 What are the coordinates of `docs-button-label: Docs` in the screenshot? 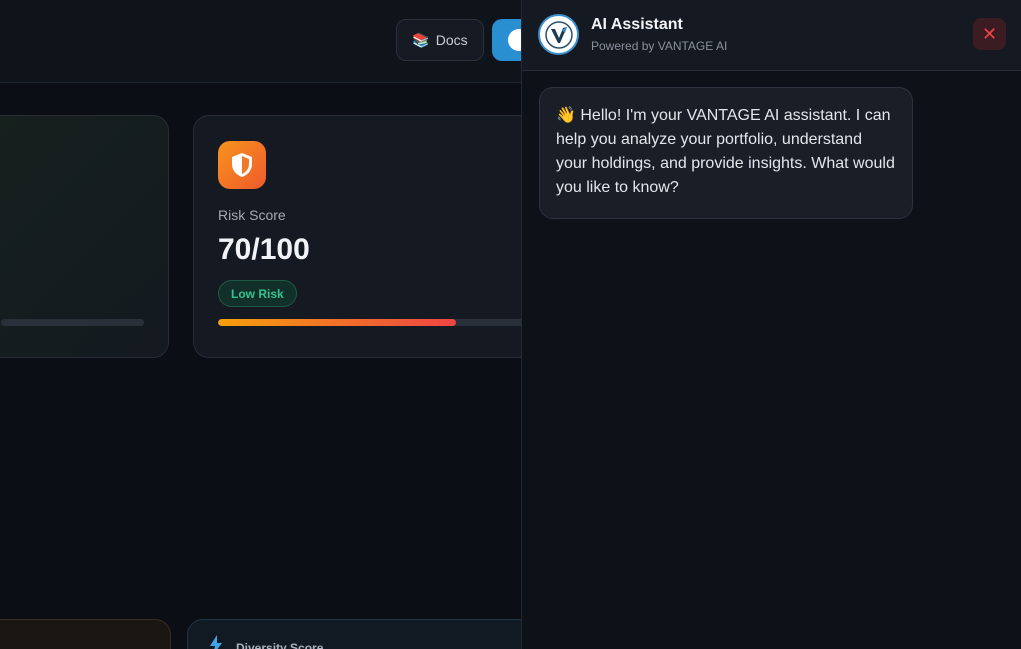 It's located at (451, 40).